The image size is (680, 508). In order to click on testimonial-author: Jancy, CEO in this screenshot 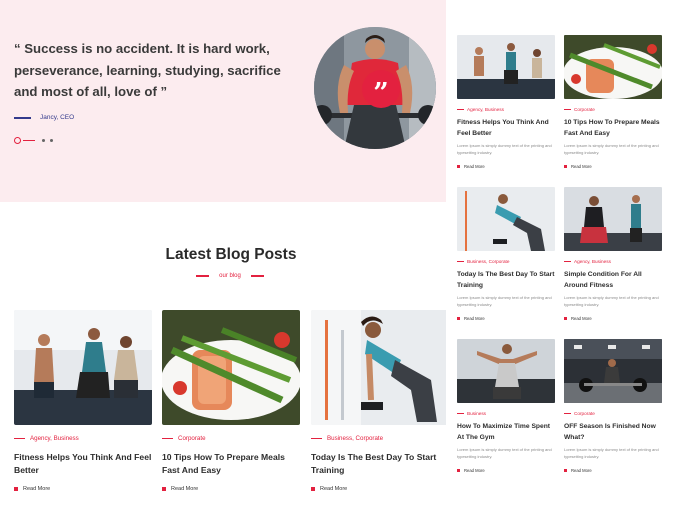, I will do `click(44, 117)`.